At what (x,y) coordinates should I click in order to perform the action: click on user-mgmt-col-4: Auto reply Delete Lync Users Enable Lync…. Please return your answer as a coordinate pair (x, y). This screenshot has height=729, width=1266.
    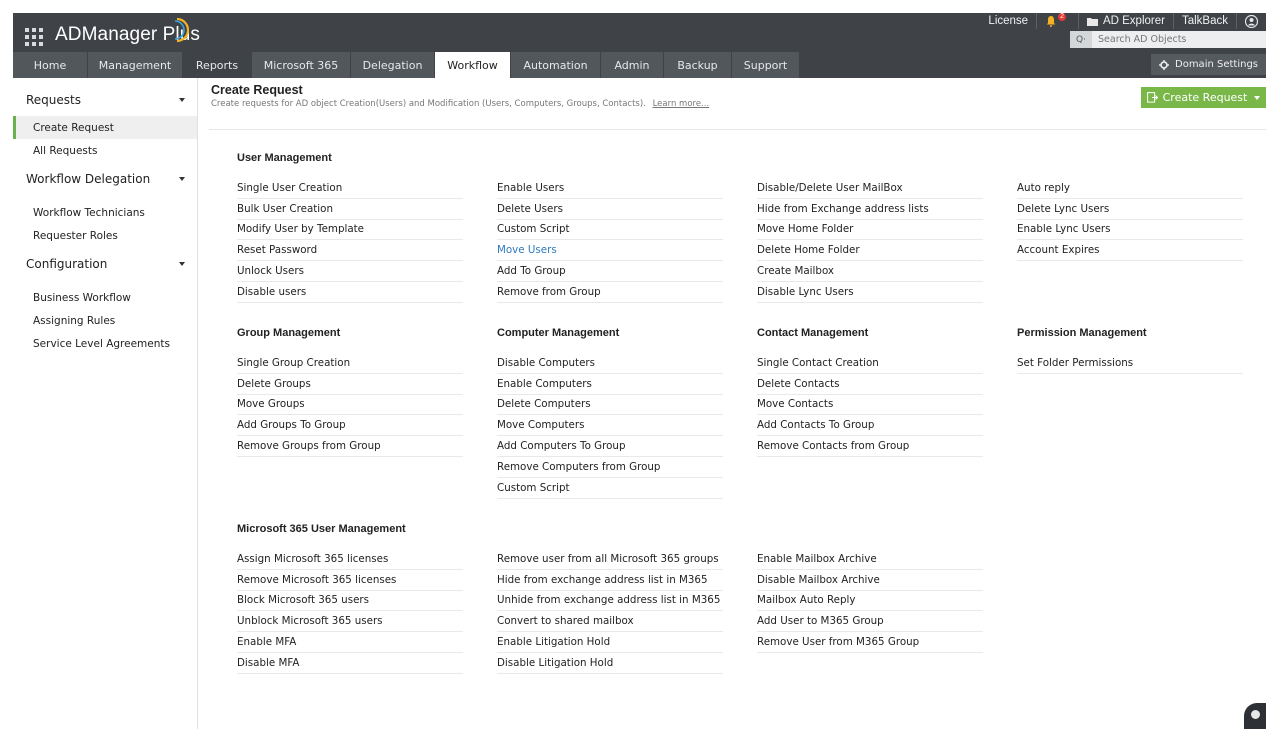
    Looking at the image, I should click on (1130, 220).